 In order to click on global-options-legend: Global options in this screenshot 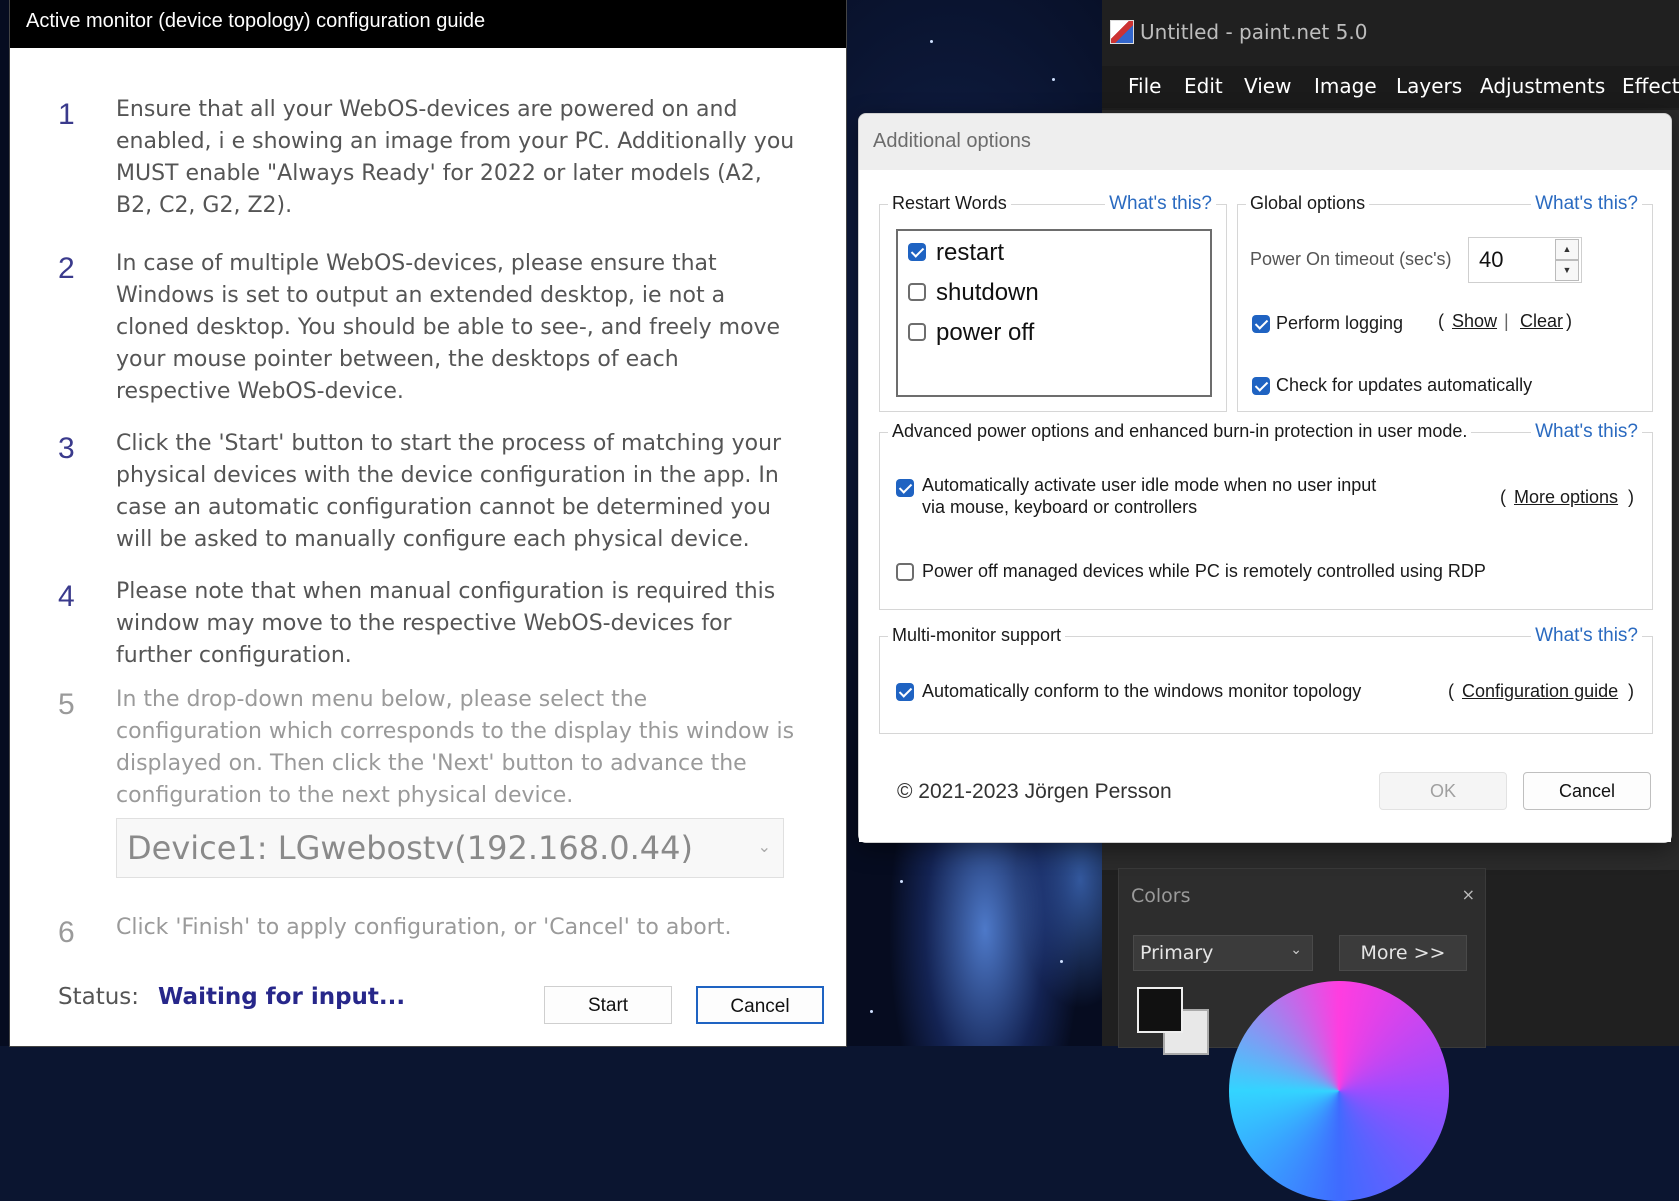, I will do `click(1308, 203)`.